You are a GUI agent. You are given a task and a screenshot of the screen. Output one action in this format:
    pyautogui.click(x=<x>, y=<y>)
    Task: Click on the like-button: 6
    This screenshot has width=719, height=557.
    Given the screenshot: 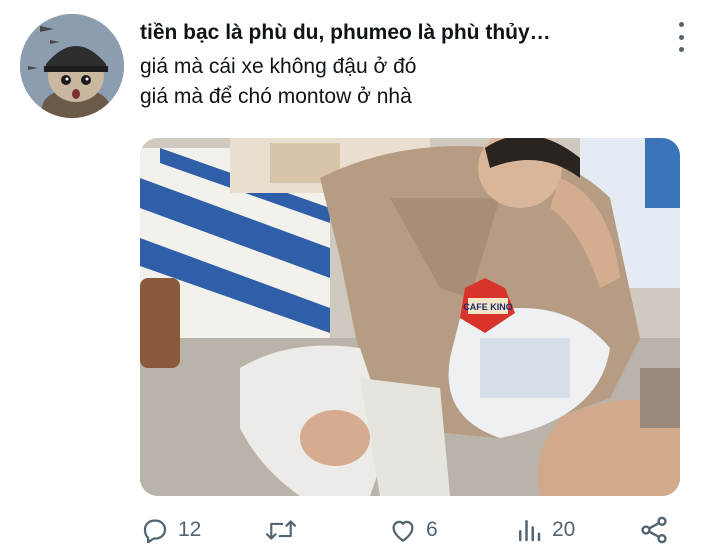 What is the action you would take?
    pyautogui.click(x=413, y=530)
    